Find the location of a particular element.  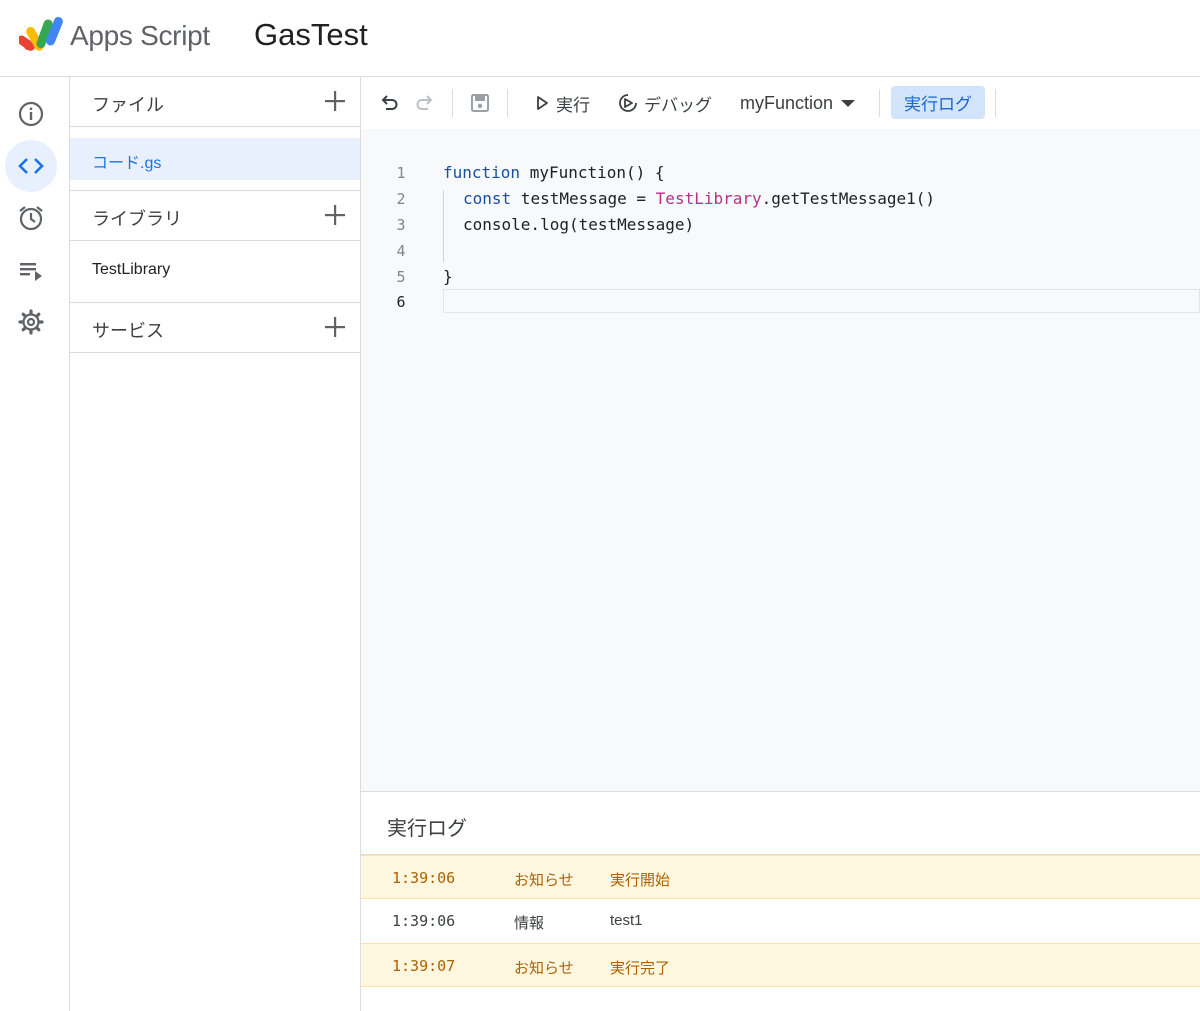

save-button is located at coordinates (480, 103).